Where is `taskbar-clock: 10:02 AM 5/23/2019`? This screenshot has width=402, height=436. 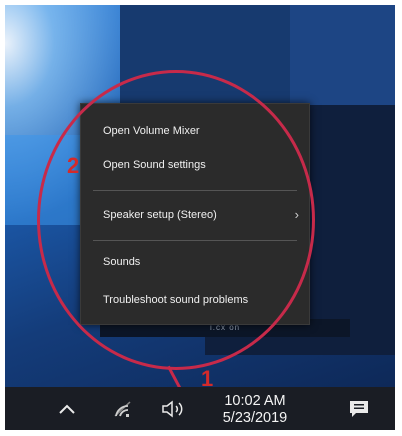 taskbar-clock: 10:02 AM 5/23/2019 is located at coordinates (255, 410).